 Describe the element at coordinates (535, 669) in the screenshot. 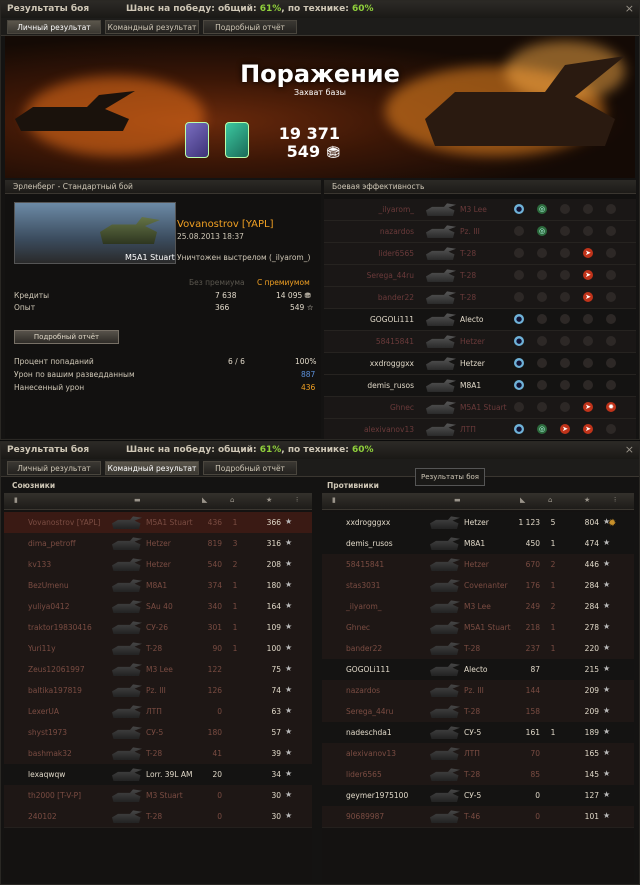

I see `damage-value: 87` at that location.